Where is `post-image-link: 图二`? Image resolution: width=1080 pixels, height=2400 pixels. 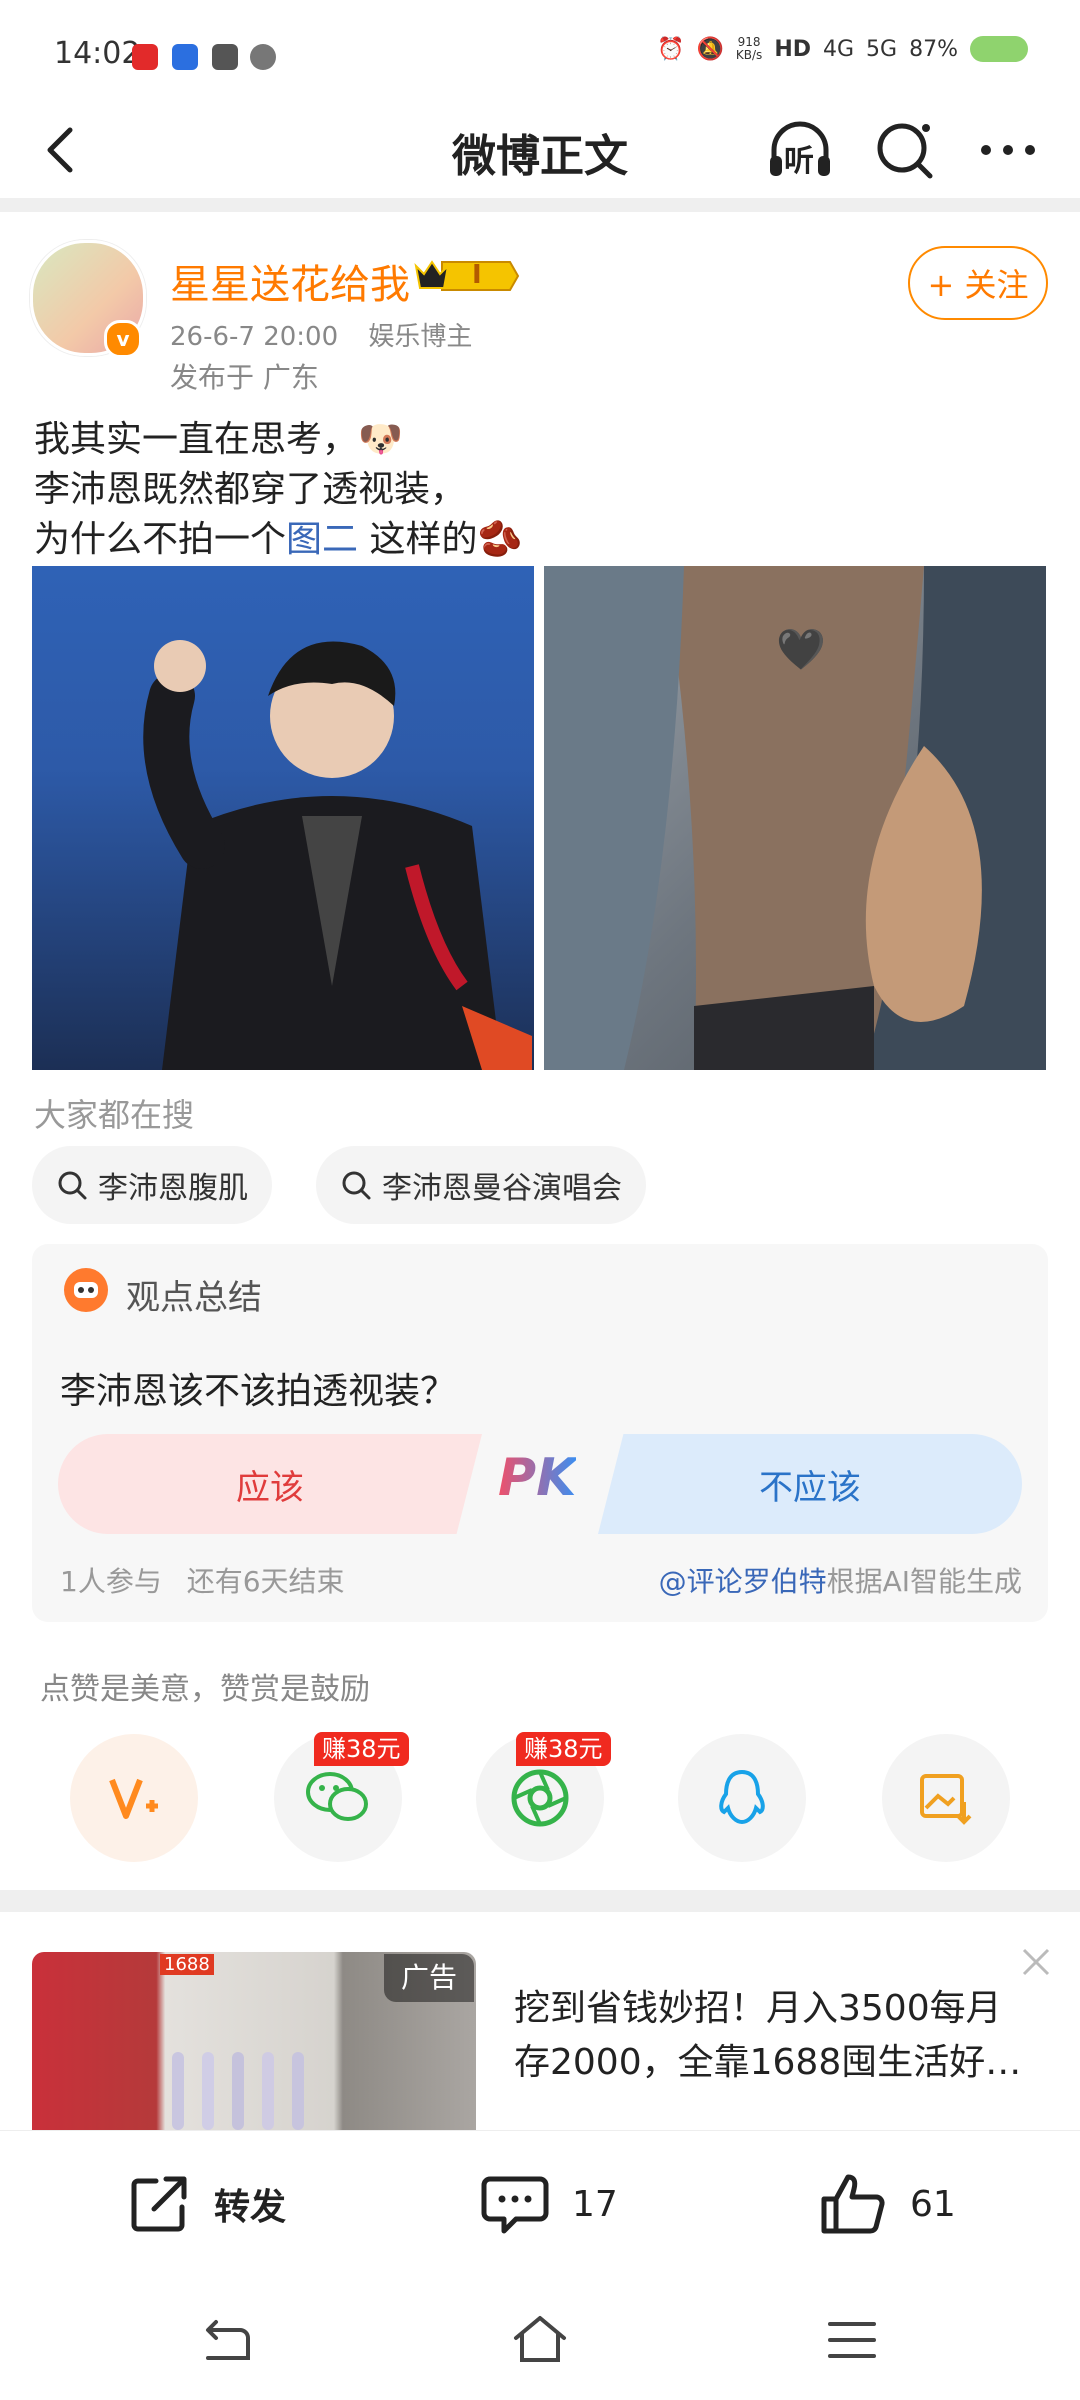 post-image-link: 图二 is located at coordinates (322, 539).